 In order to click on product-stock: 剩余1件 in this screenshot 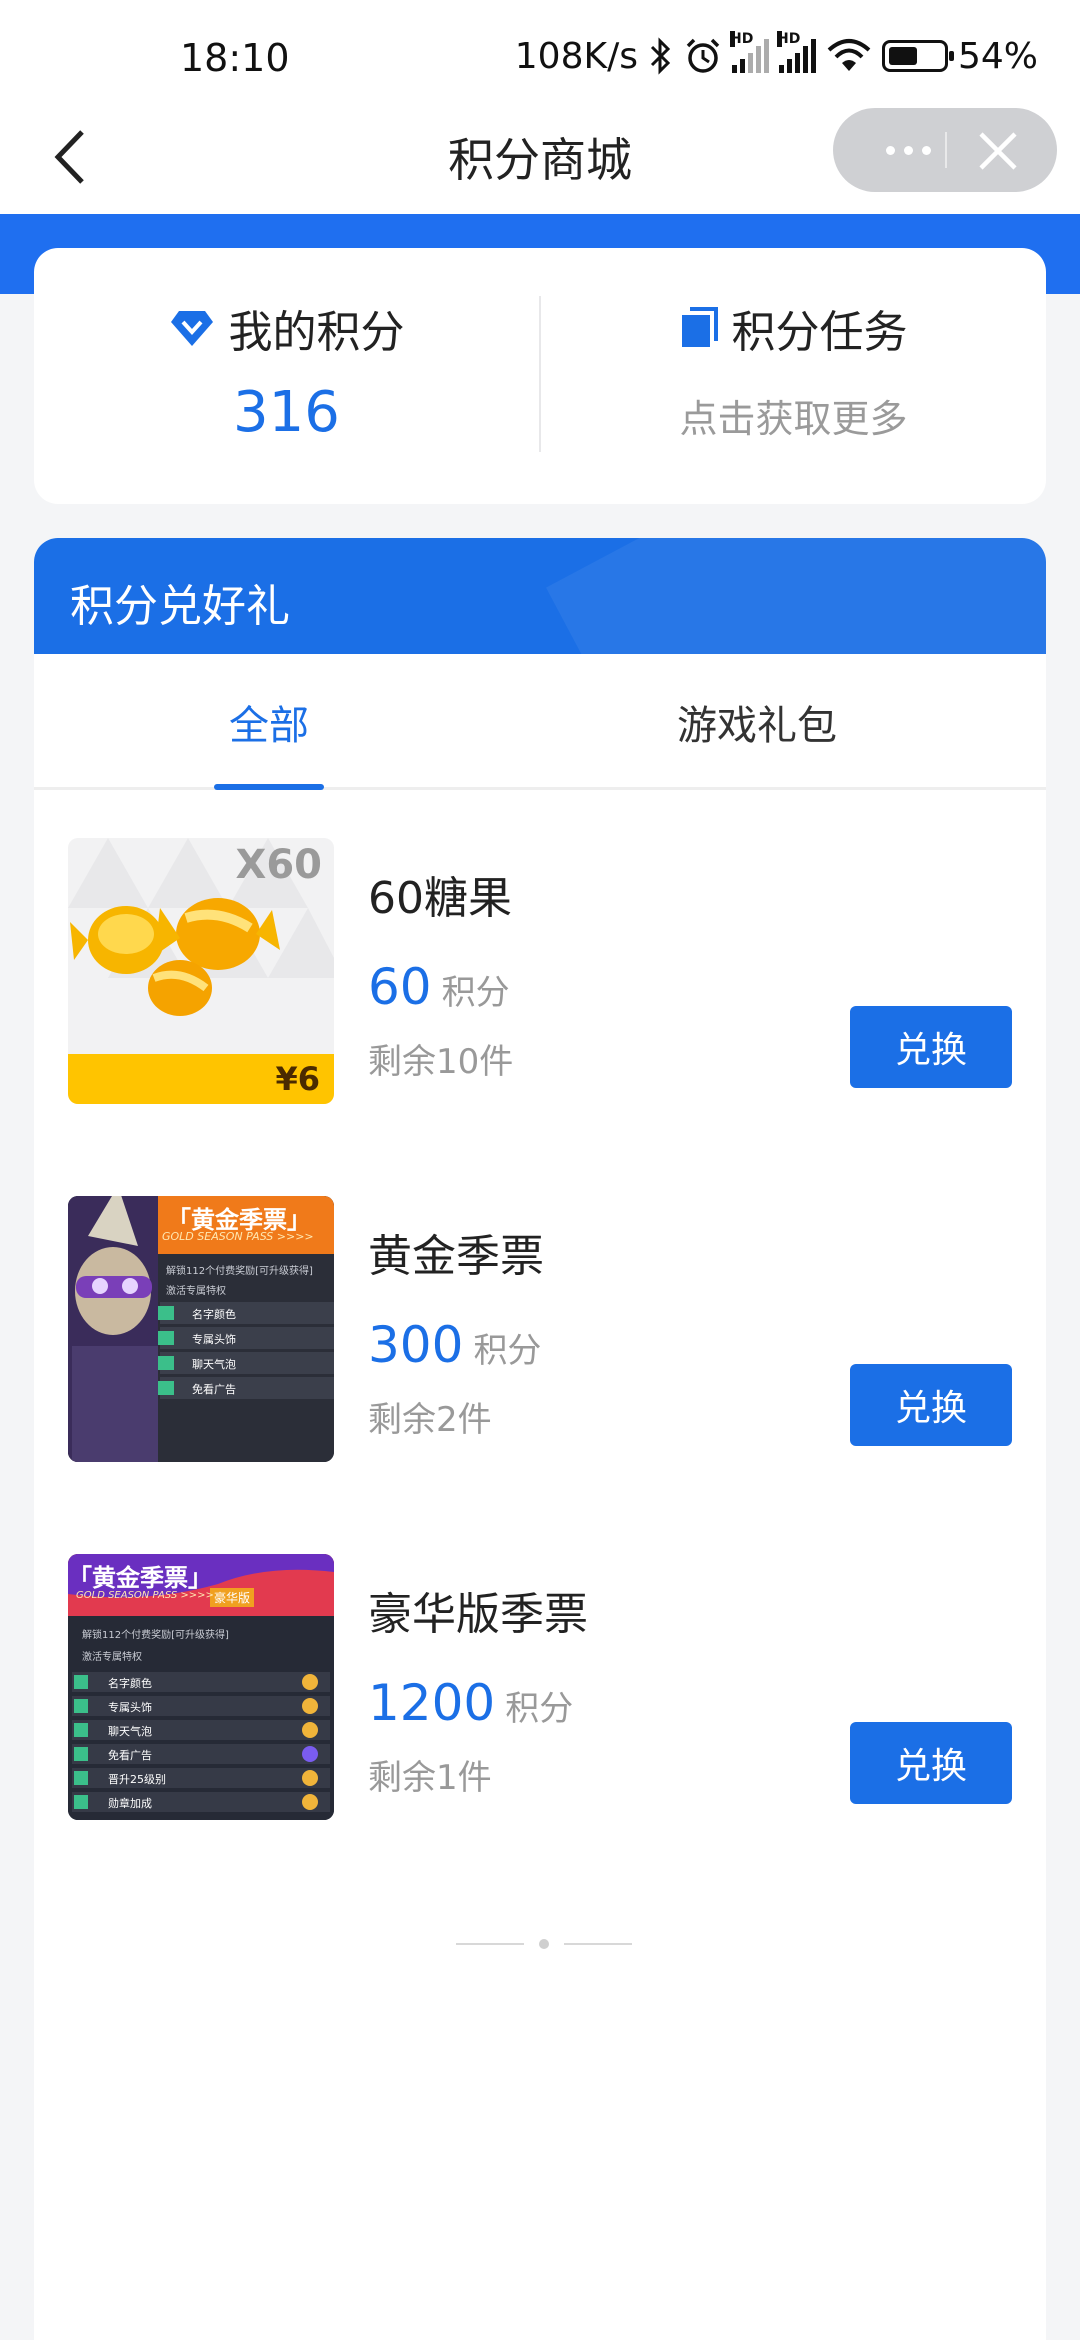, I will do `click(430, 1778)`.